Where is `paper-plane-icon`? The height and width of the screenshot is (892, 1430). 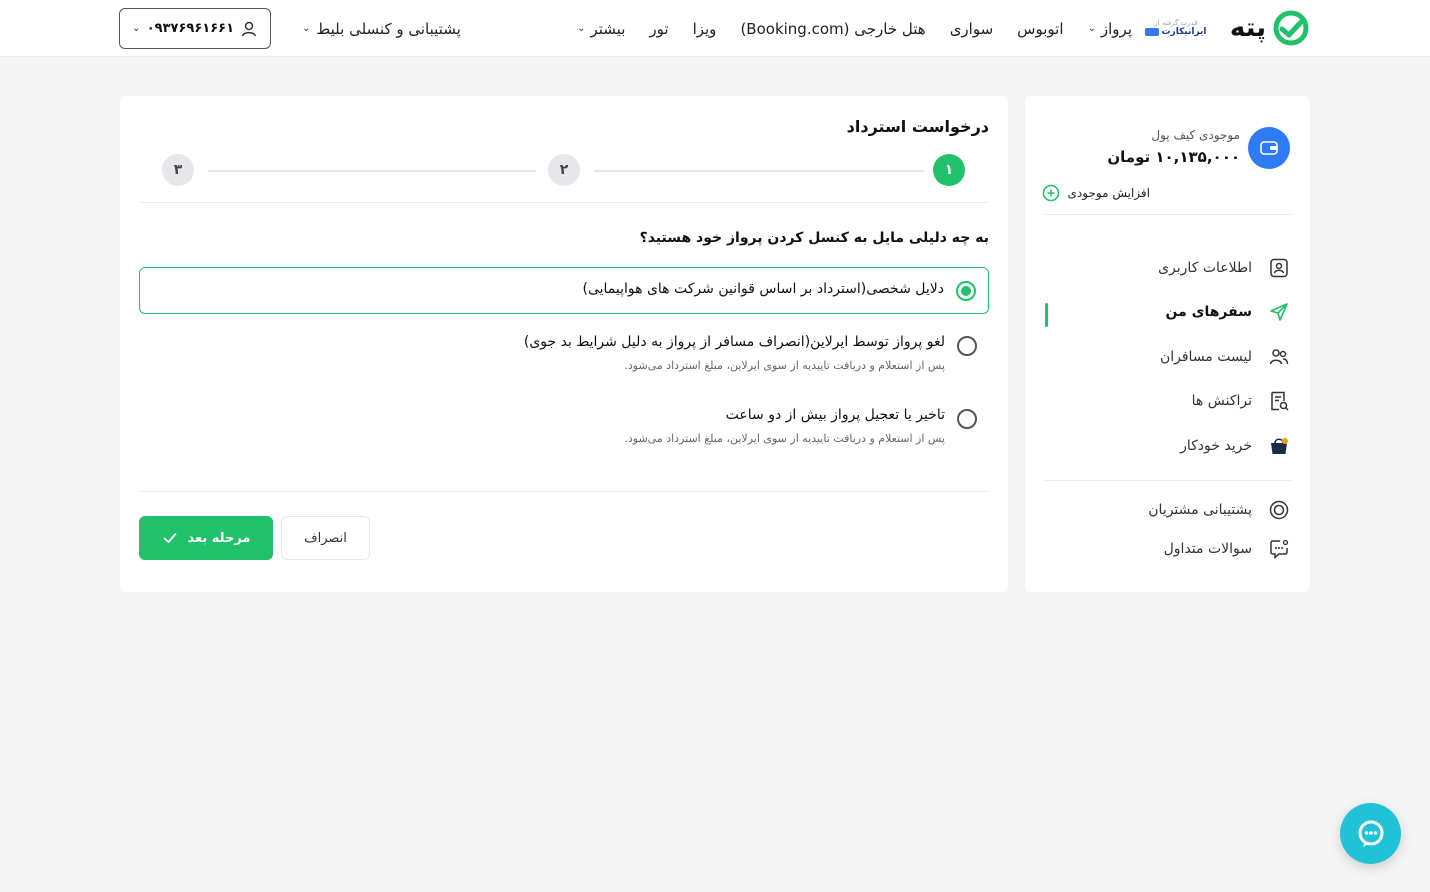 paper-plane-icon is located at coordinates (1279, 312).